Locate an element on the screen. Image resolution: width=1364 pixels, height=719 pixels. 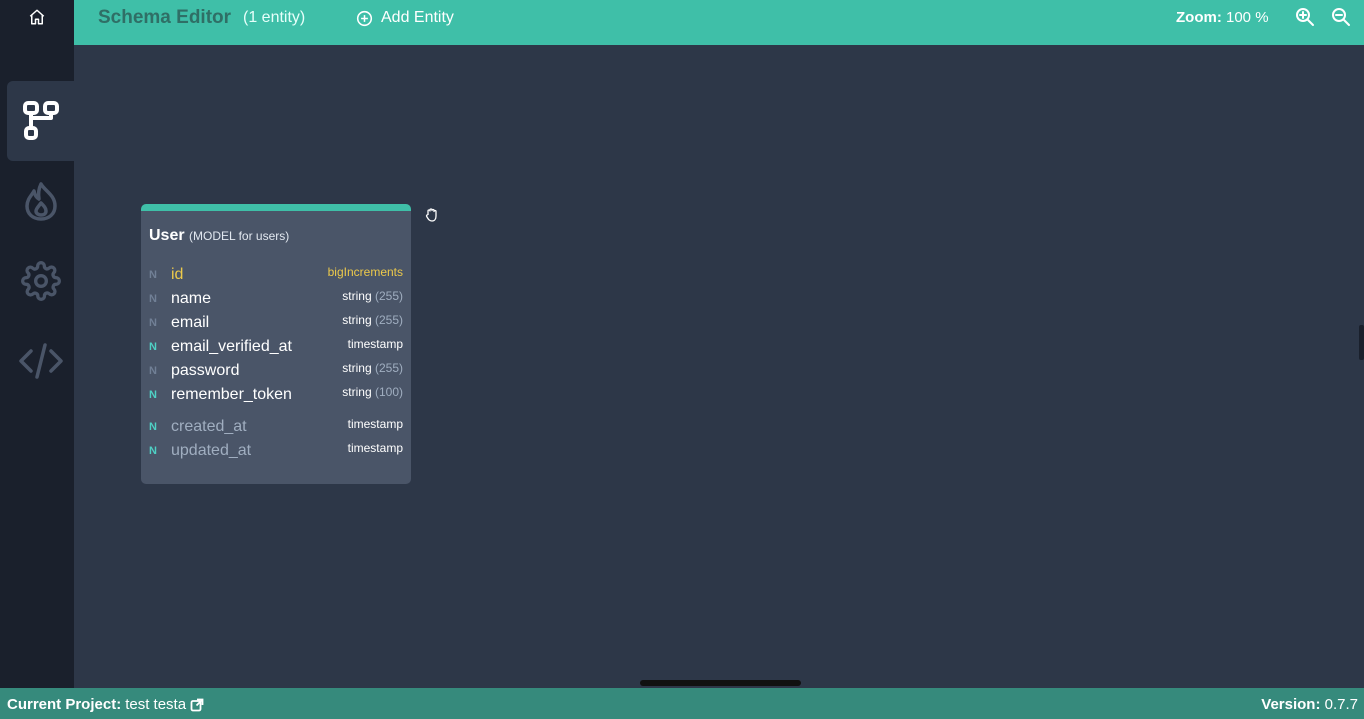
field-row: N email string (255) is located at coordinates (276, 324).